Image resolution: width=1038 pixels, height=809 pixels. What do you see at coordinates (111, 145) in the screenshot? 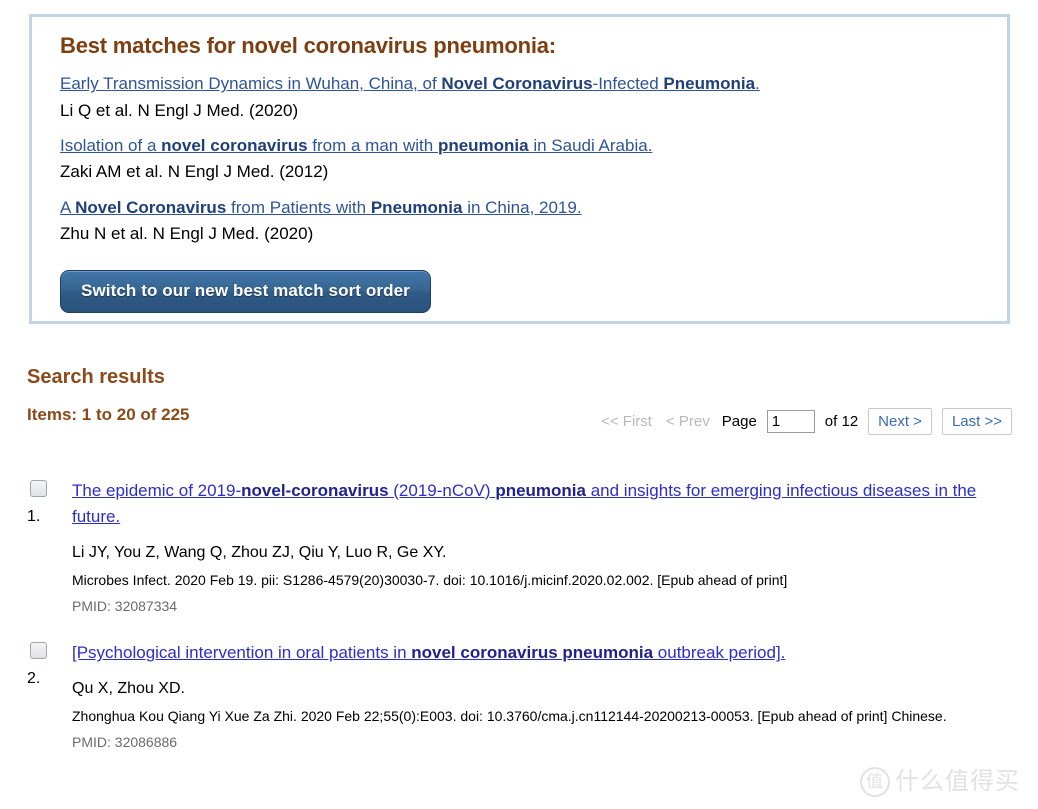
I see `title-text: Isolation of a` at bounding box center [111, 145].